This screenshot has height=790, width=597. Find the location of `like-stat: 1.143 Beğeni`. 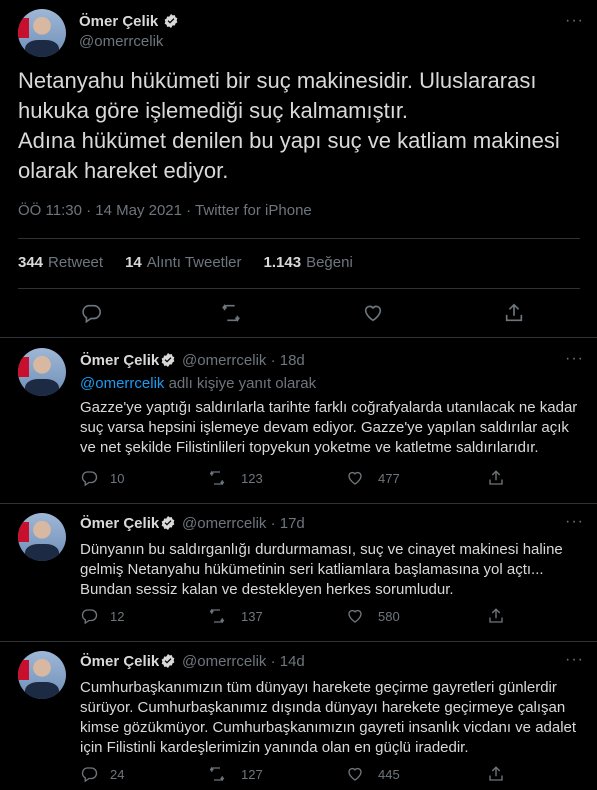

like-stat: 1.143 Beğeni is located at coordinates (308, 262).